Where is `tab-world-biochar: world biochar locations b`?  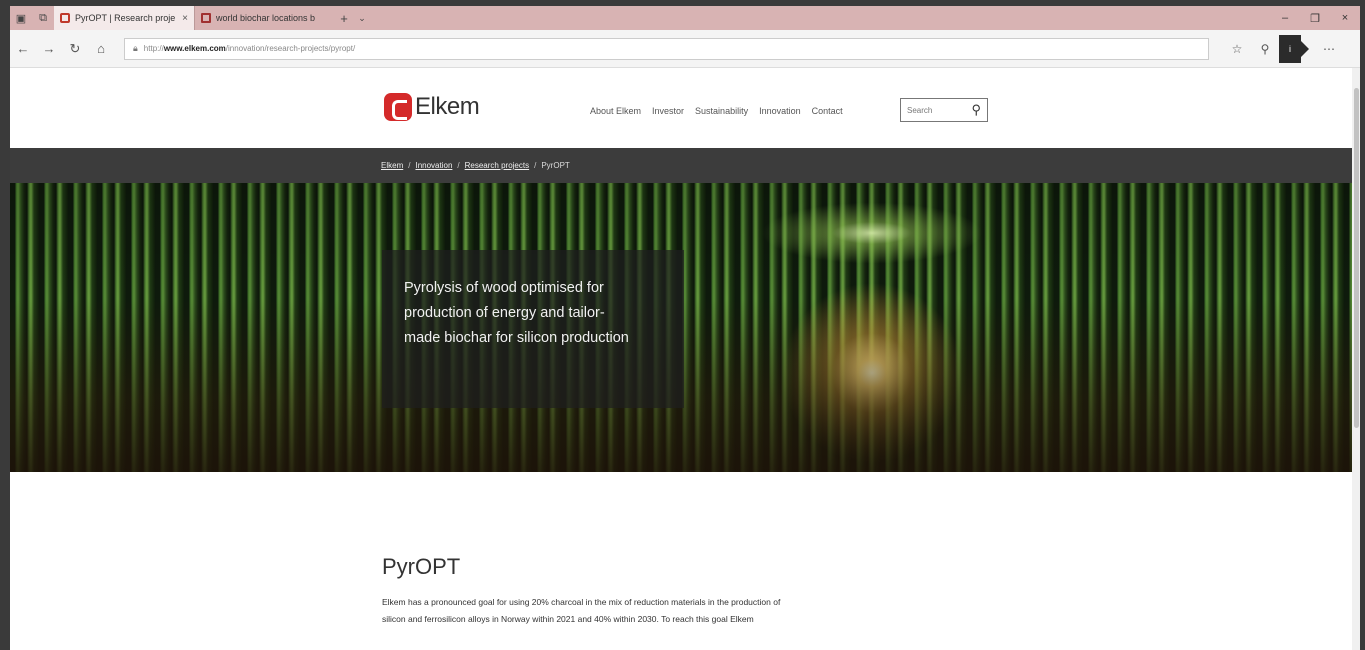 tab-world-biochar: world biochar locations b is located at coordinates (264, 18).